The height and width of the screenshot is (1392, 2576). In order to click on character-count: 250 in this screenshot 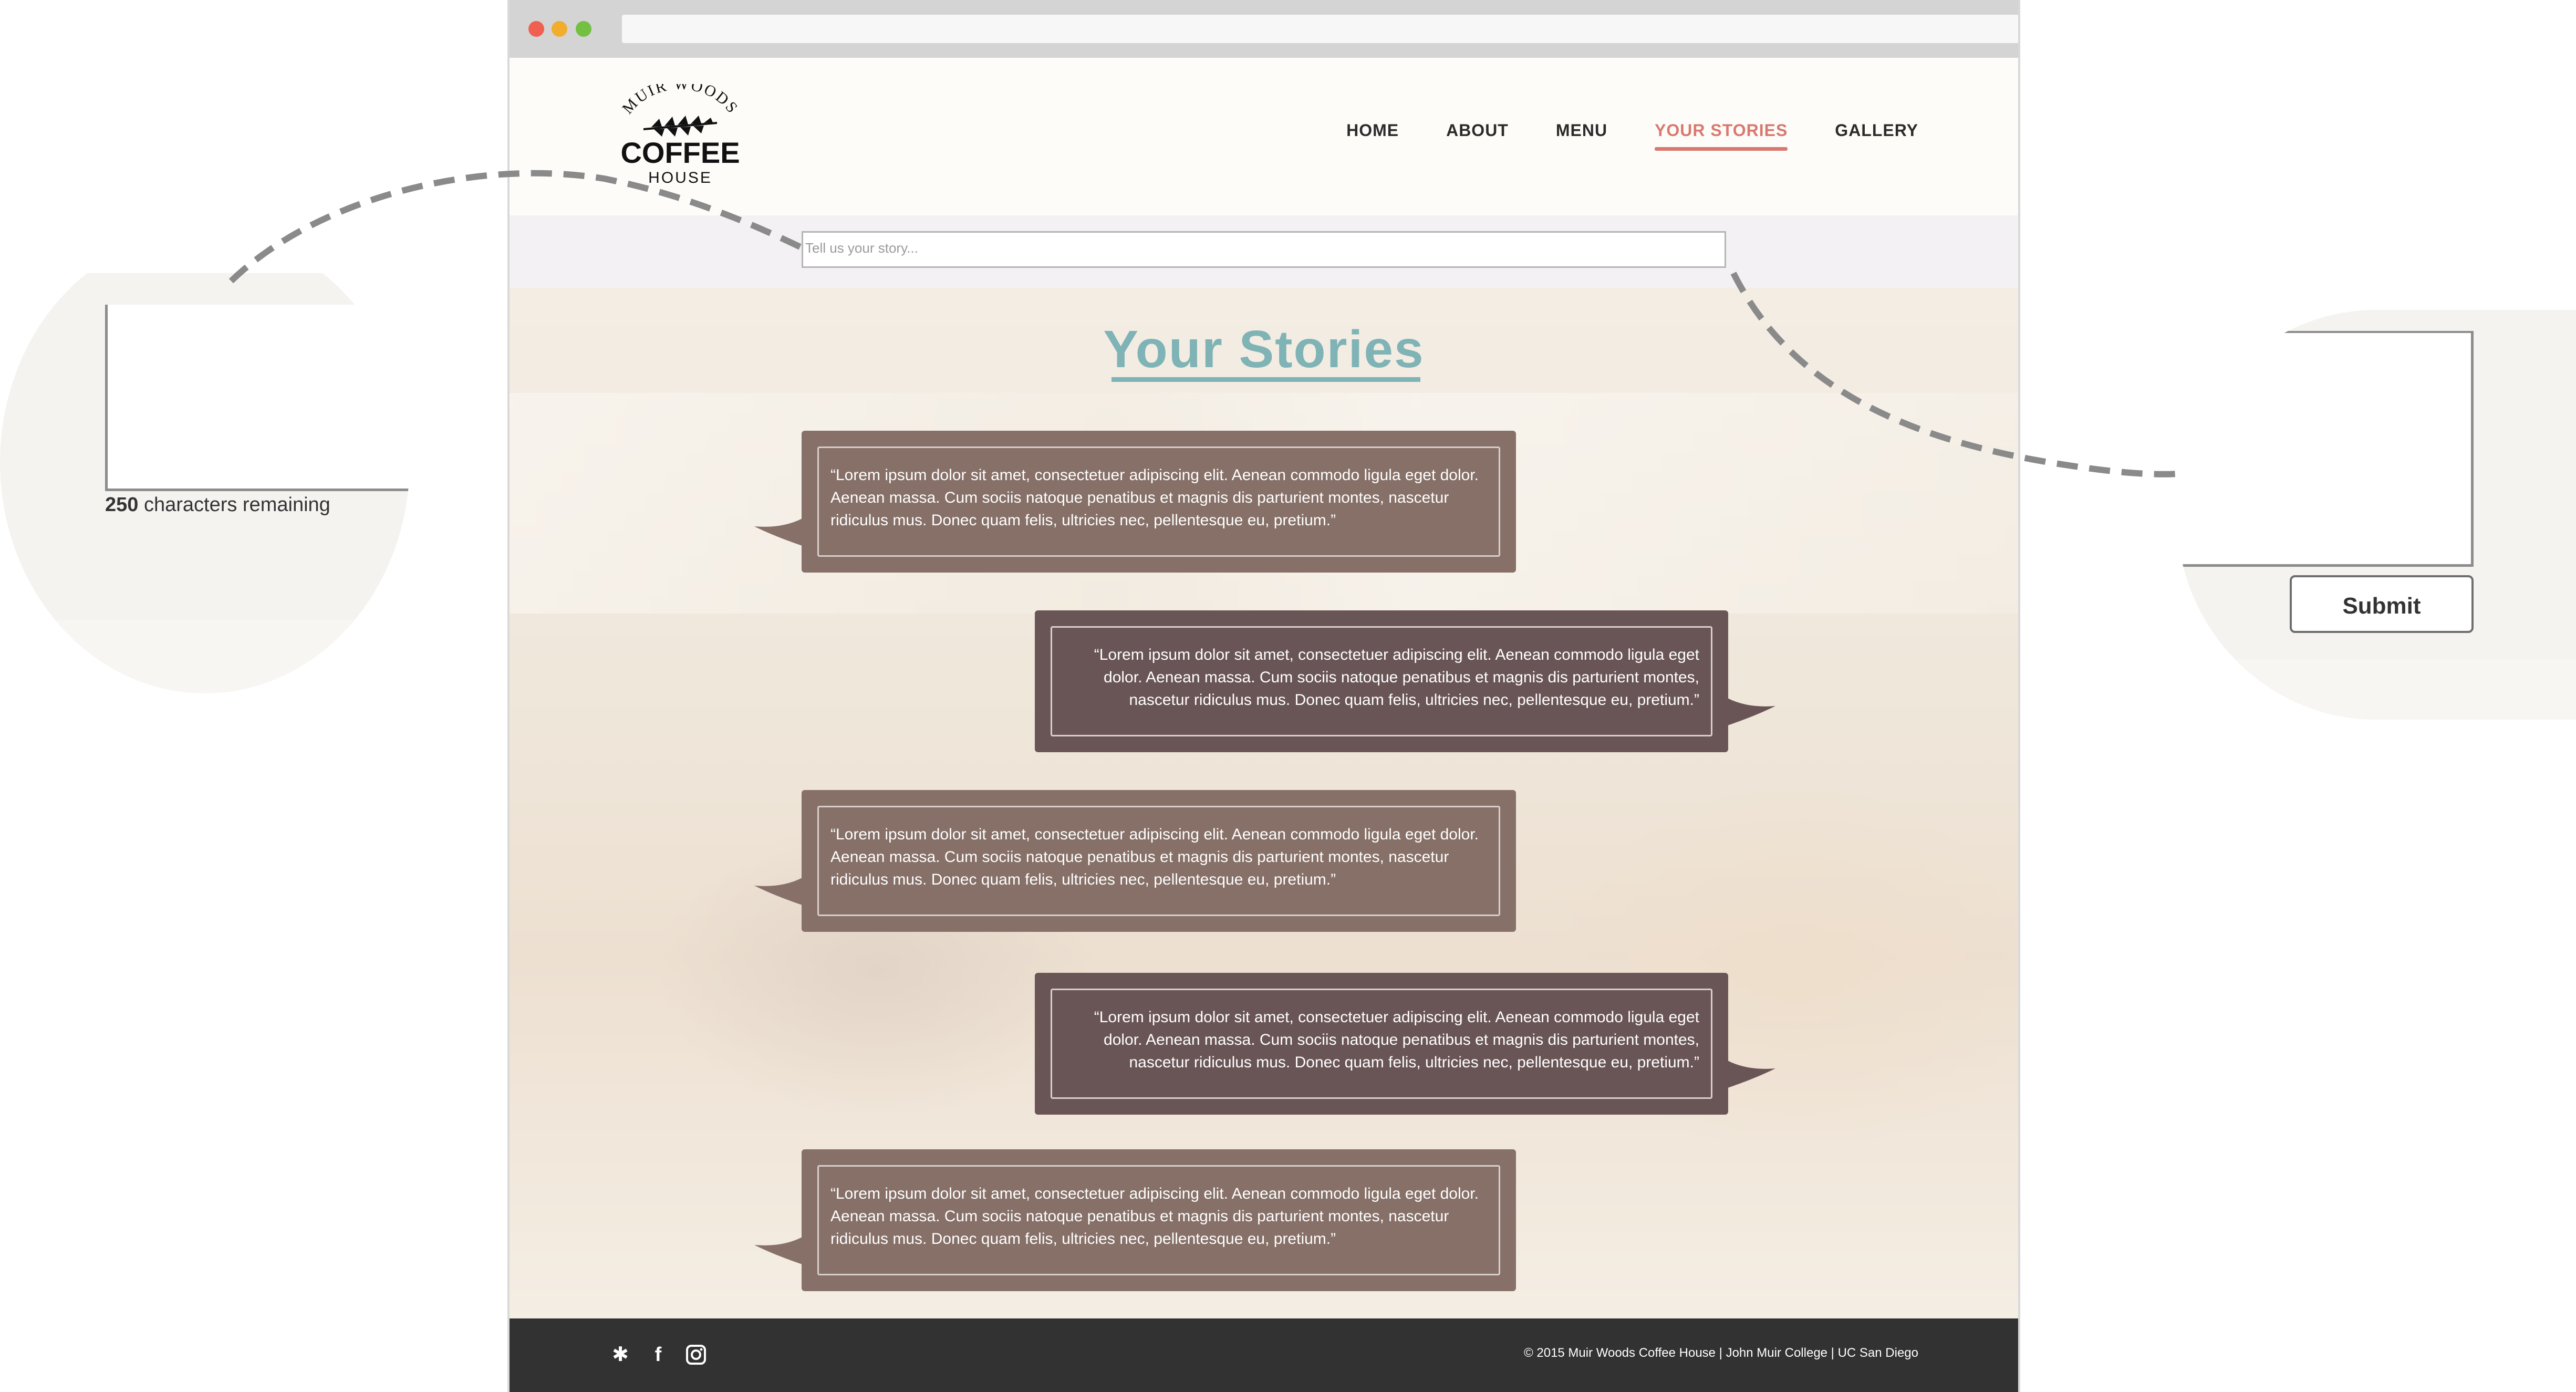, I will do `click(122, 505)`.